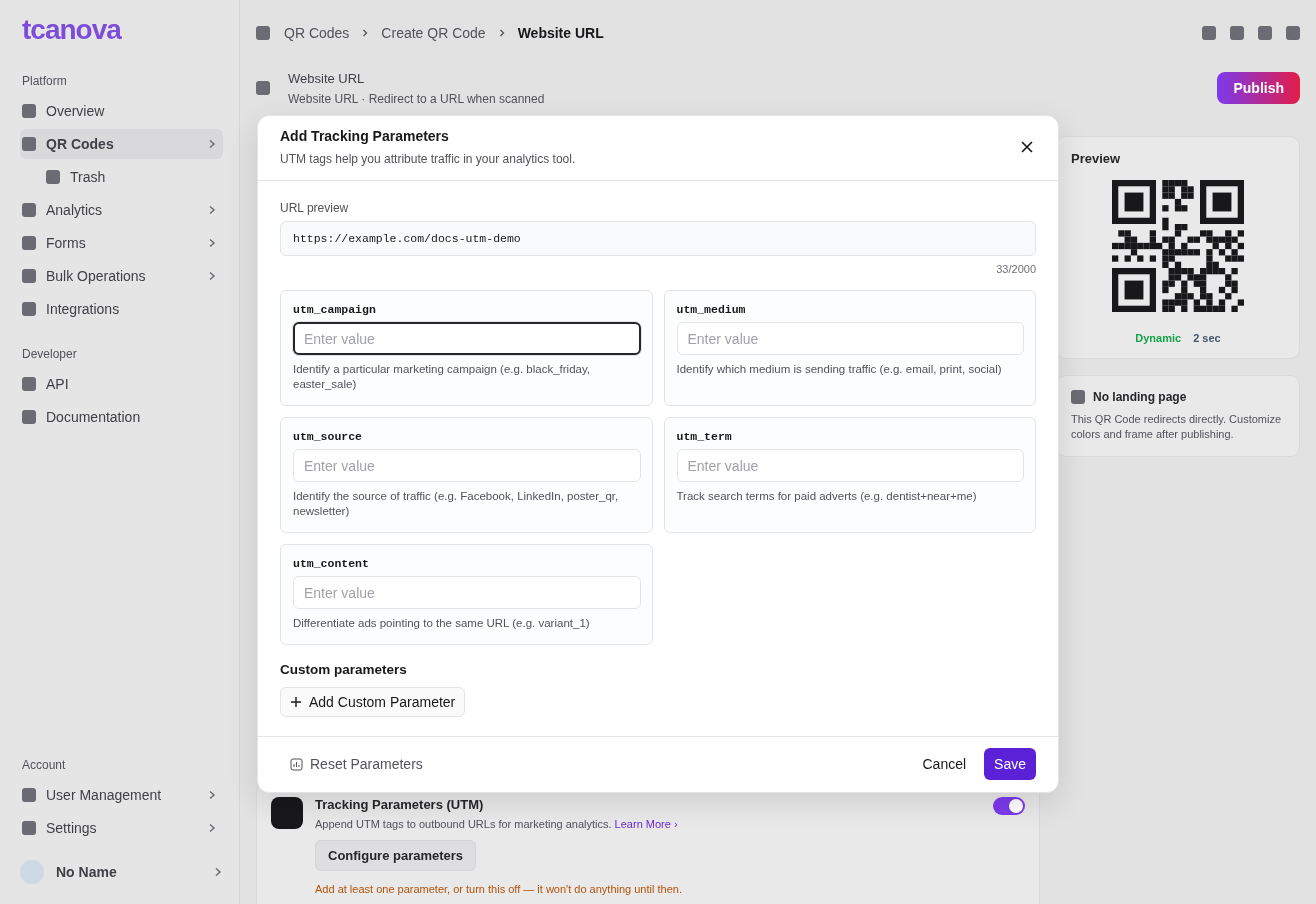 The height and width of the screenshot is (904, 1316). Describe the element at coordinates (121, 384) in the screenshot. I see `sidebar-item: API` at that location.